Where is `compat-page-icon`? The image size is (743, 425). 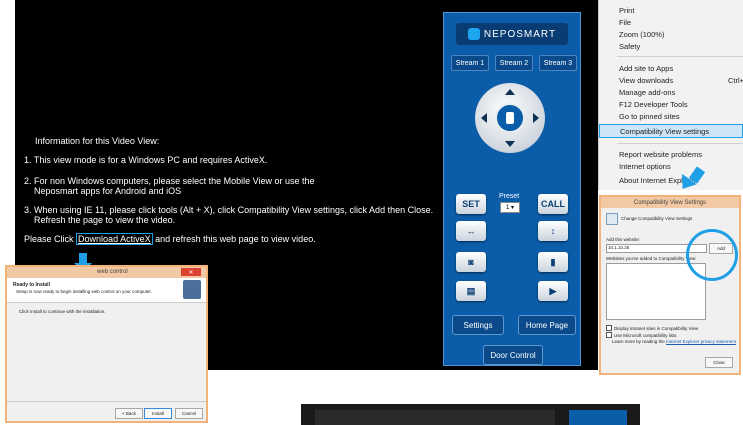 compat-page-icon is located at coordinates (612, 219).